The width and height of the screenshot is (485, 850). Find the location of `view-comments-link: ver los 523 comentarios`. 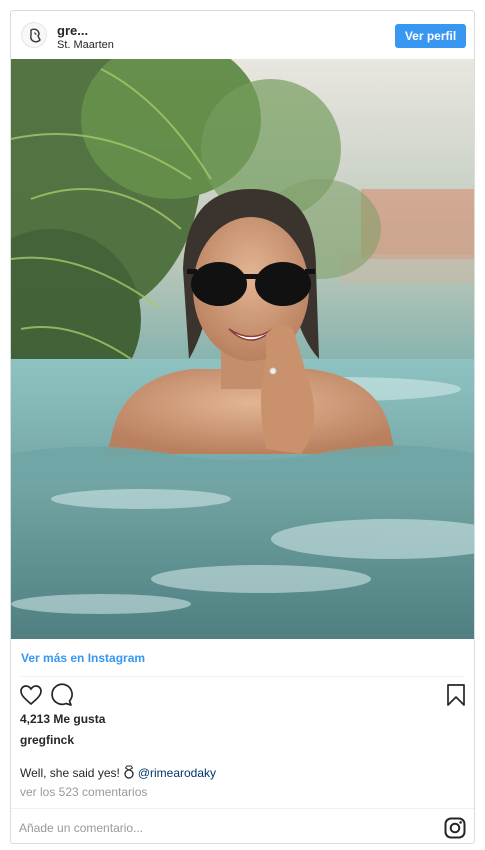

view-comments-link: ver los 523 comentarios is located at coordinates (83, 792).